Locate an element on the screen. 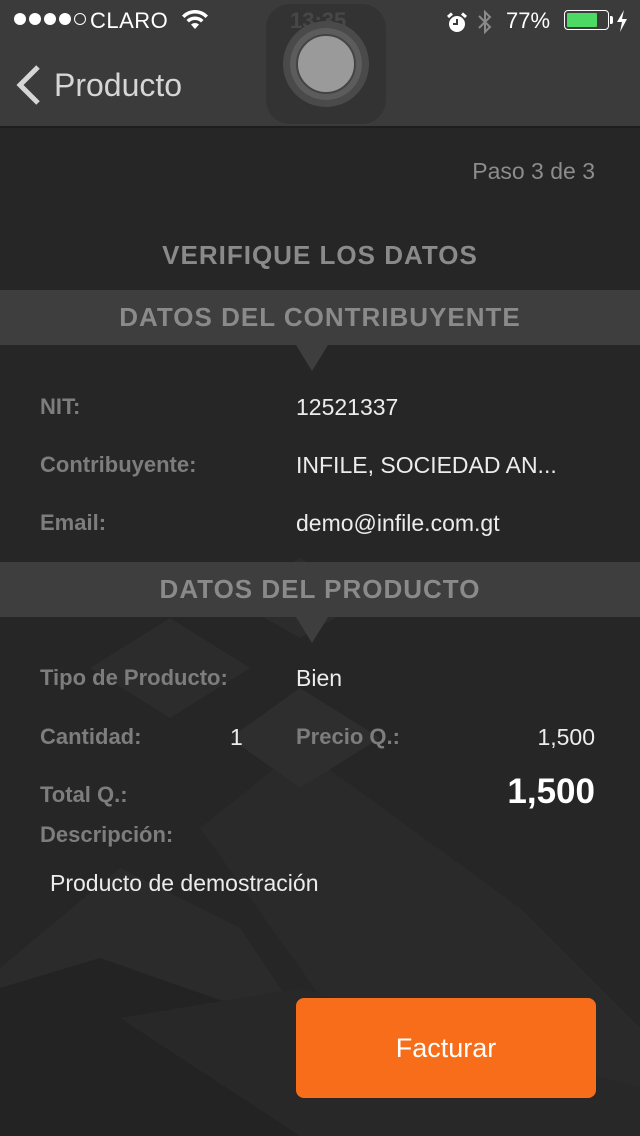  assistive-touch-ring-inner is located at coordinates (326, 64).